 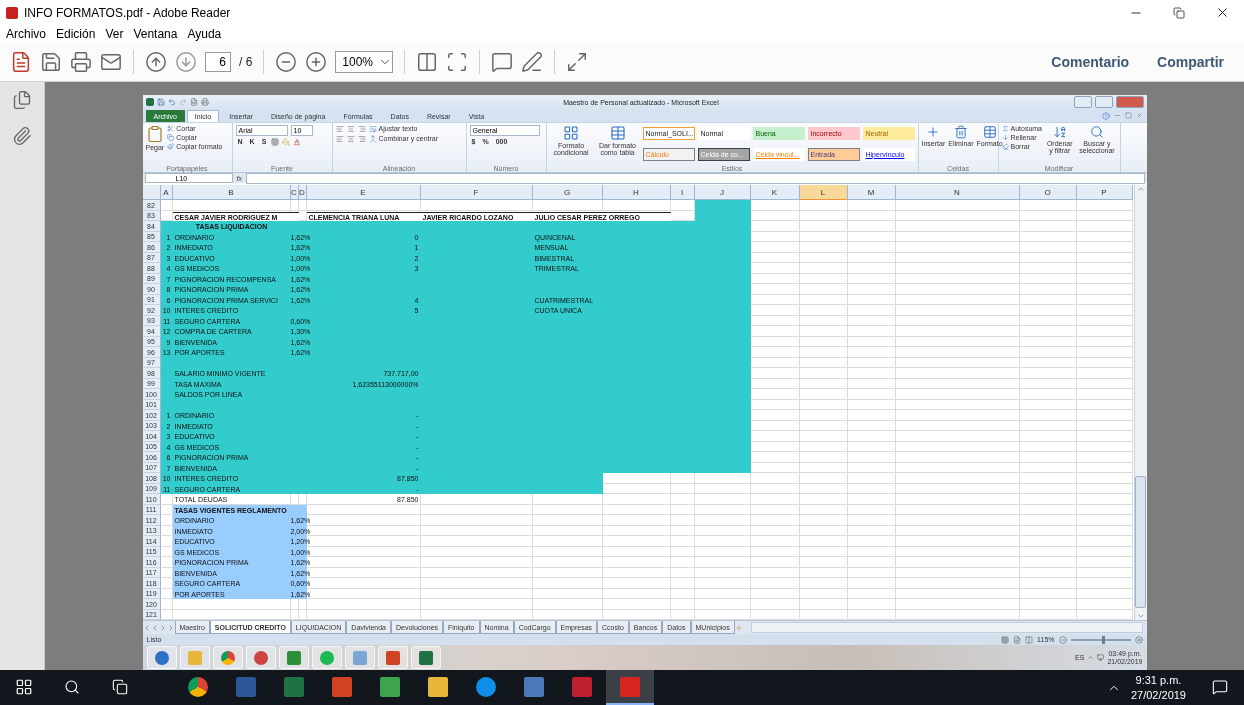 What do you see at coordinates (476, 193) in the screenshot?
I see `column-header: F` at bounding box center [476, 193].